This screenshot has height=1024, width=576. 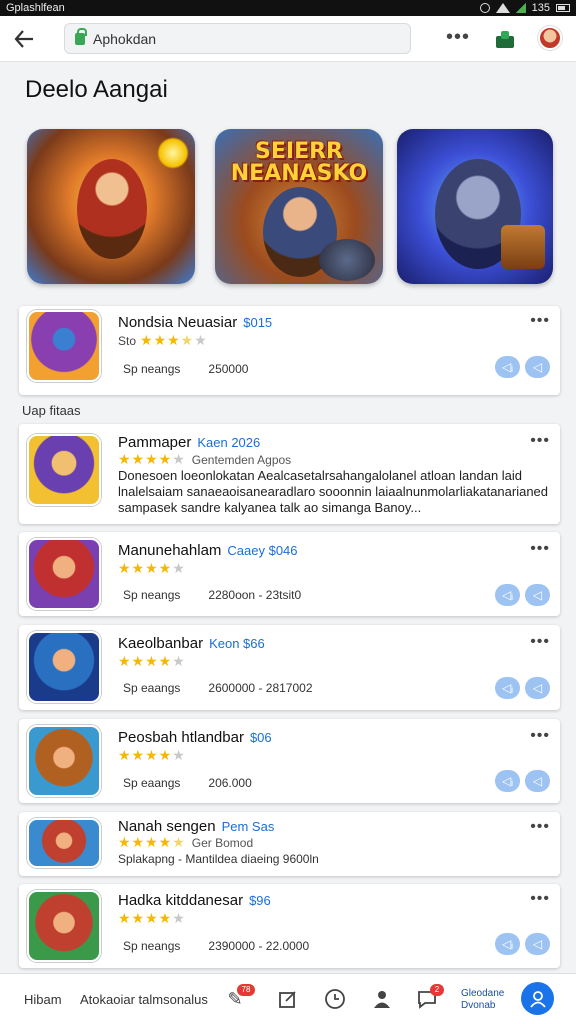 I want to click on app-price: Keon $66, so click(x=237, y=643).